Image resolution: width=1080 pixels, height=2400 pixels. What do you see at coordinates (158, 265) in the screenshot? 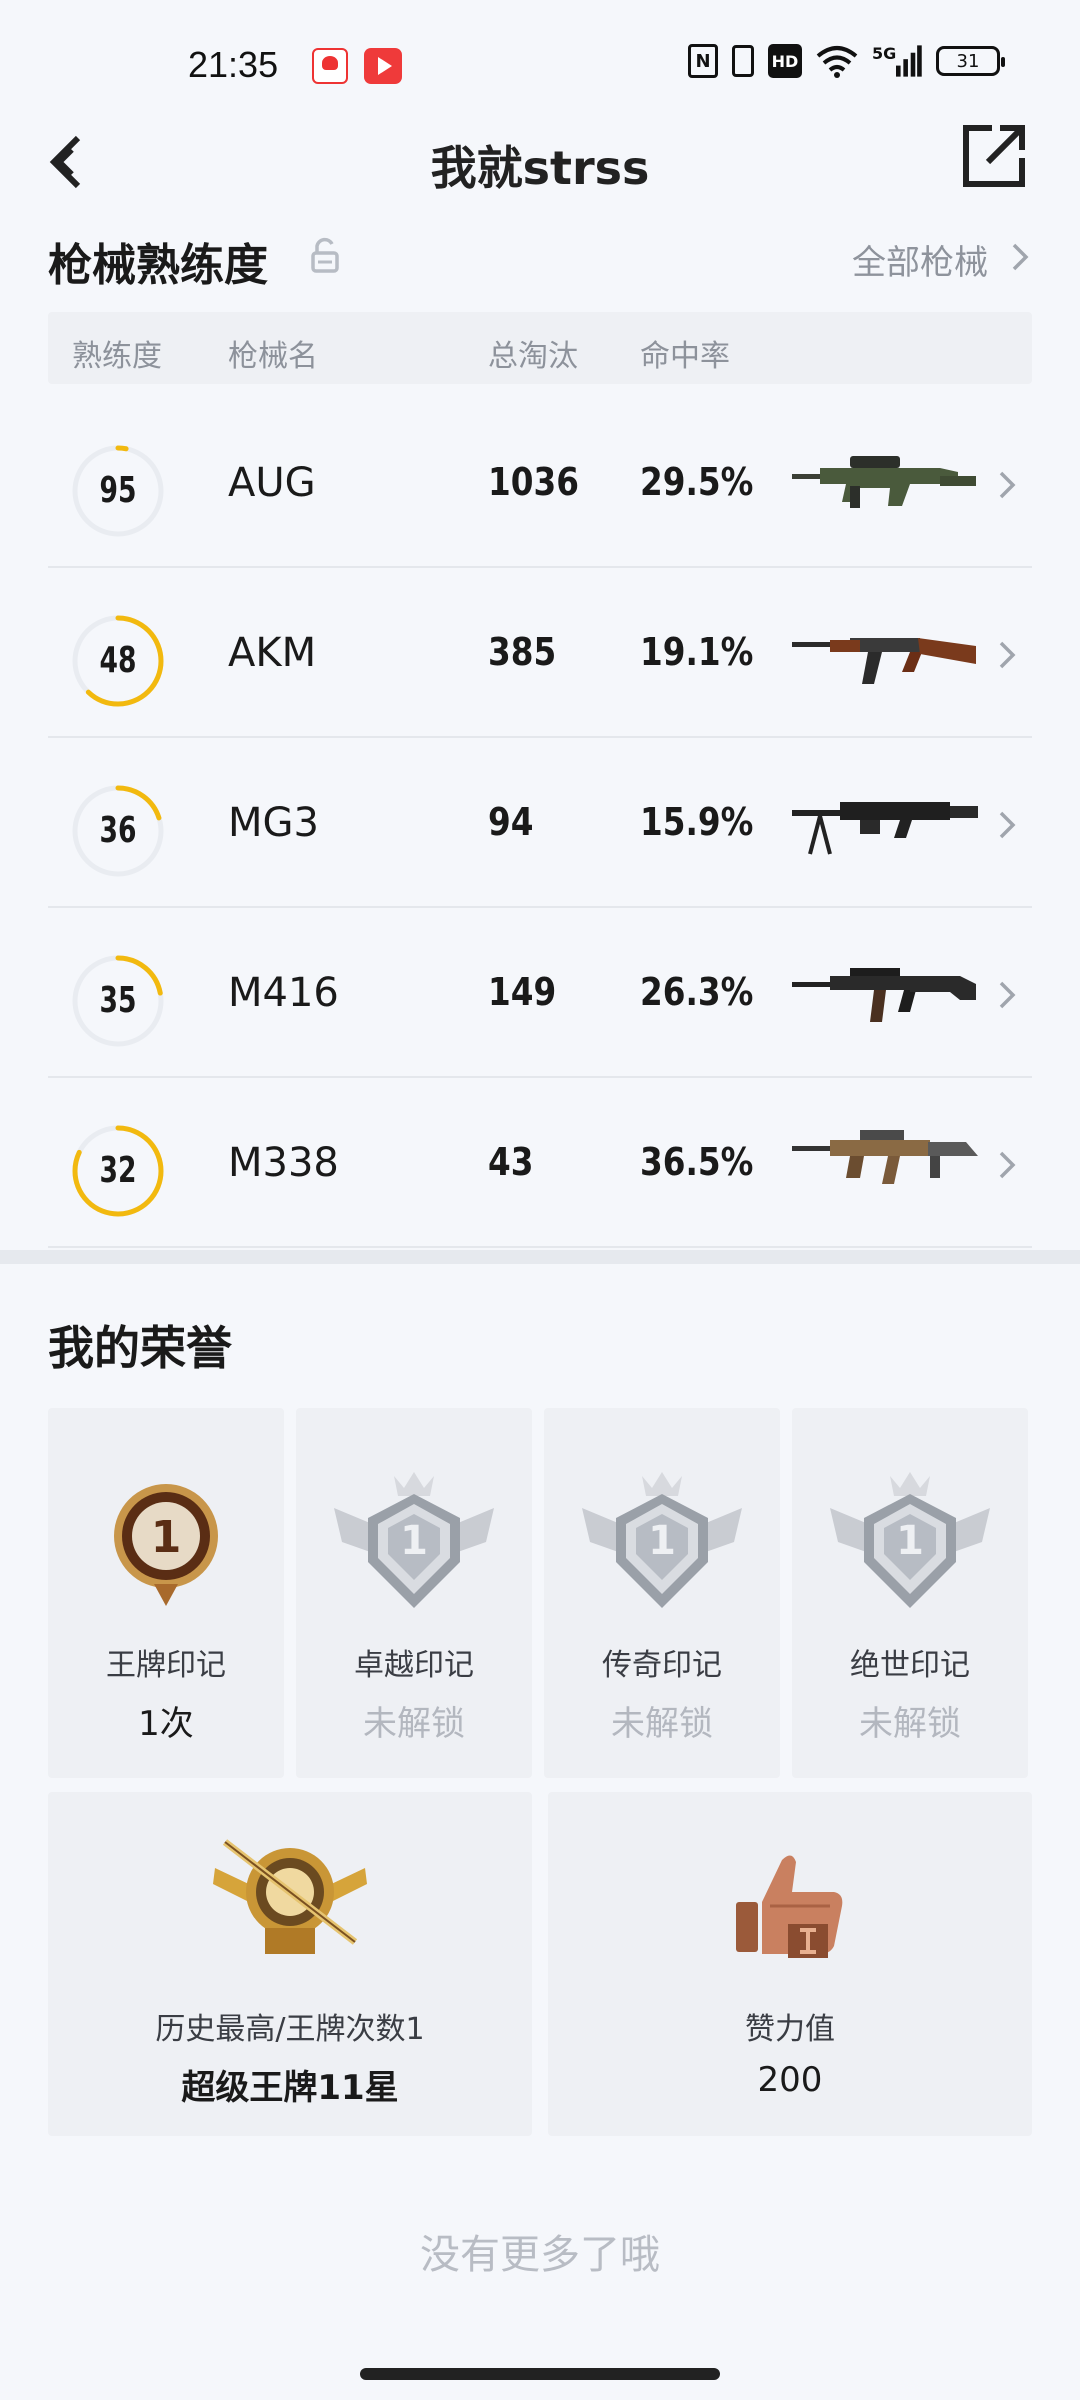
I see `weapon-section-title: 枪械熟练度` at bounding box center [158, 265].